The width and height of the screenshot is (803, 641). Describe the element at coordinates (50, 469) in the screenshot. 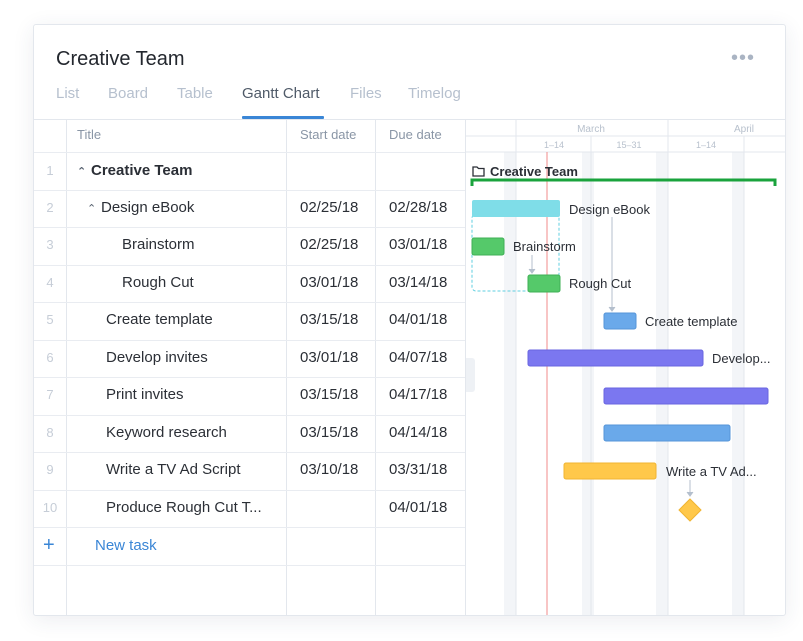

I see `row-number: 9` at that location.